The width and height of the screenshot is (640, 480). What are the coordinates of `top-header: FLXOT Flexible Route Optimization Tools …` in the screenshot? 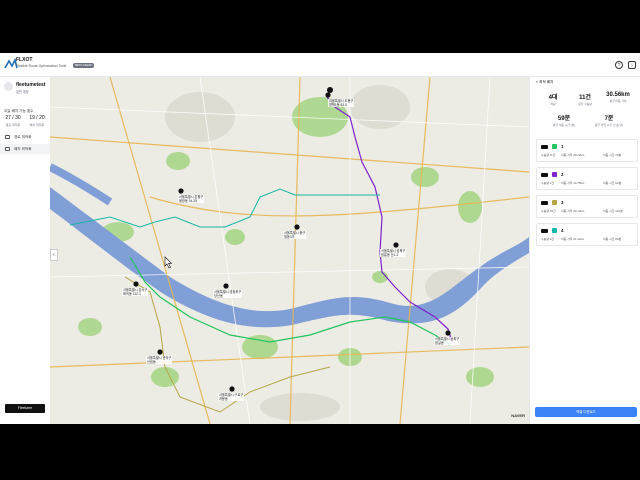 It's located at (320, 65).